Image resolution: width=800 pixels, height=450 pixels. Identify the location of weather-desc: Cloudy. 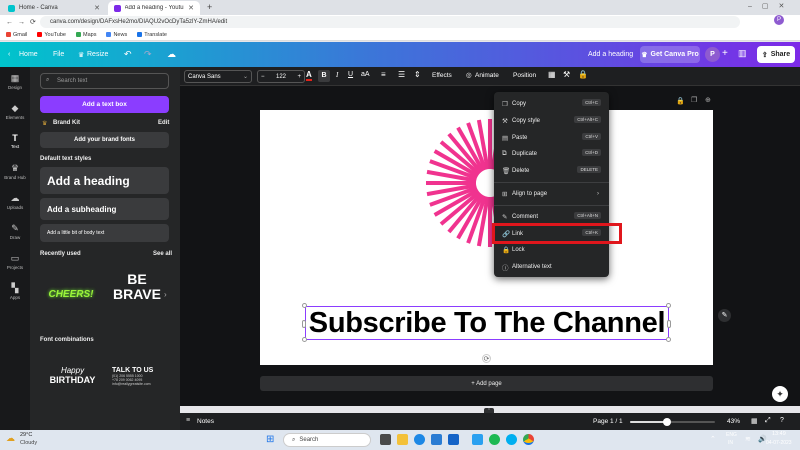
(28, 443).